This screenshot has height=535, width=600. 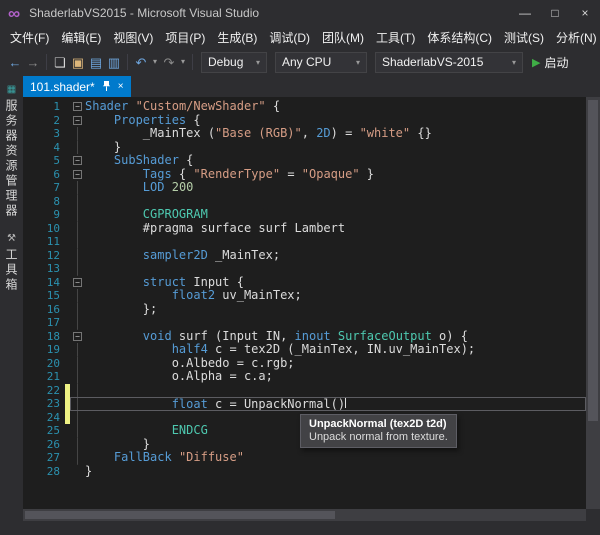 What do you see at coordinates (96, 62) in the screenshot?
I see `save-icon: ▤` at bounding box center [96, 62].